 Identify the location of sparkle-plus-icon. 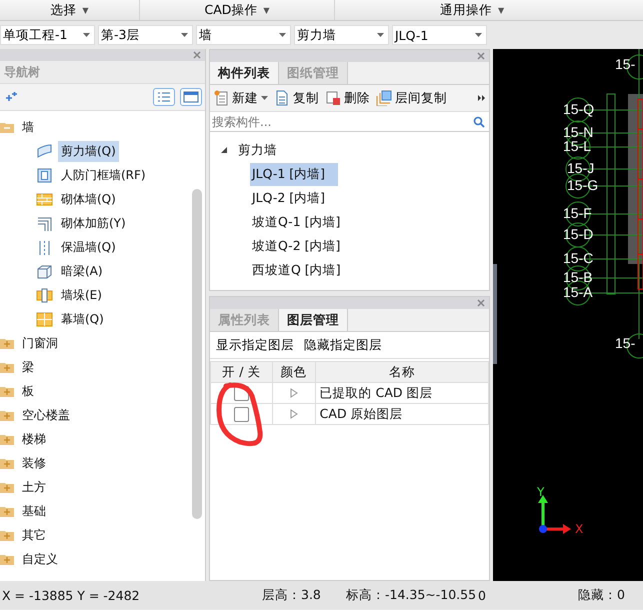
(10, 97).